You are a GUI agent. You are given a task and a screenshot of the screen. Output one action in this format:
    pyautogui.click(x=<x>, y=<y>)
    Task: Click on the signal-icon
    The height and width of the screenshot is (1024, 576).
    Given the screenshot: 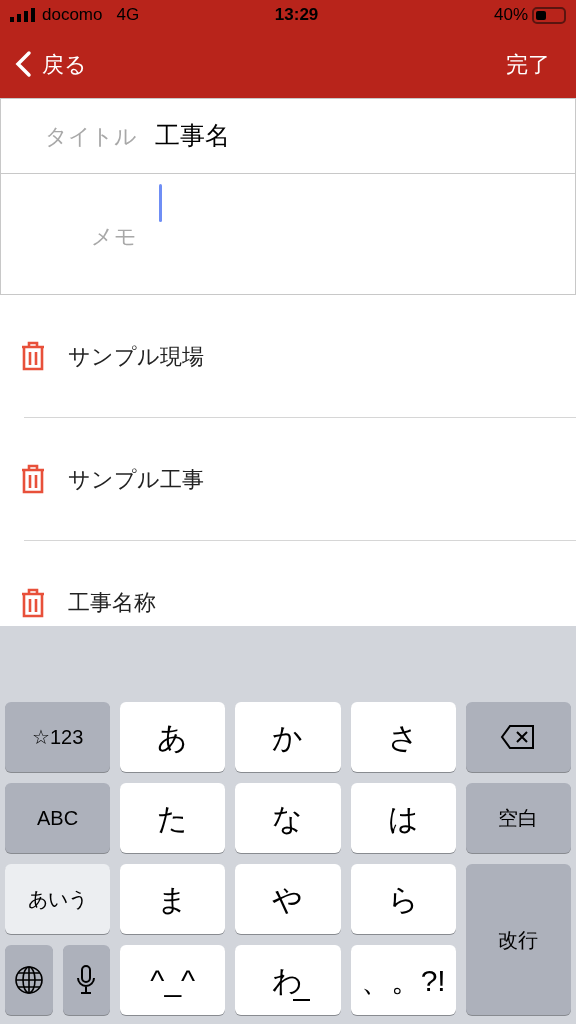 What is the action you would take?
    pyautogui.click(x=23, y=15)
    